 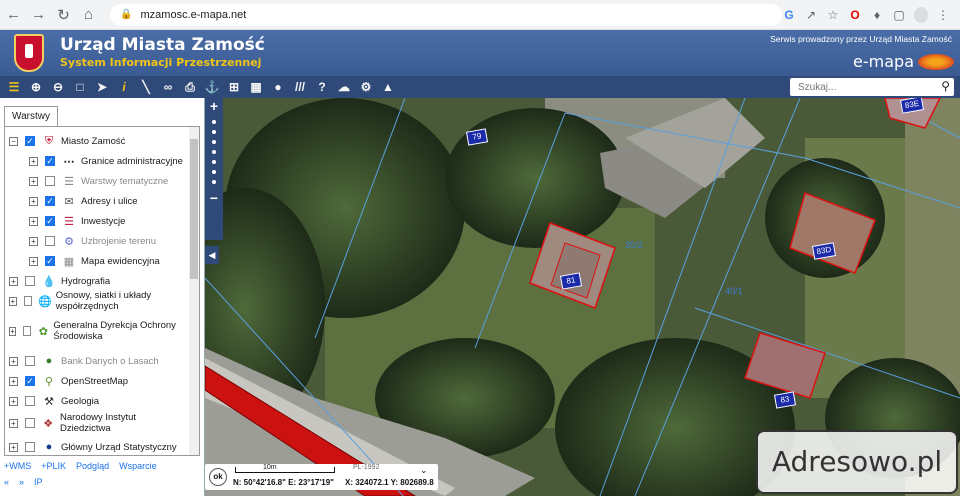 What do you see at coordinates (107, 181) in the screenshot?
I see `layer-row: + ☰ Warstwy tematyczne` at bounding box center [107, 181].